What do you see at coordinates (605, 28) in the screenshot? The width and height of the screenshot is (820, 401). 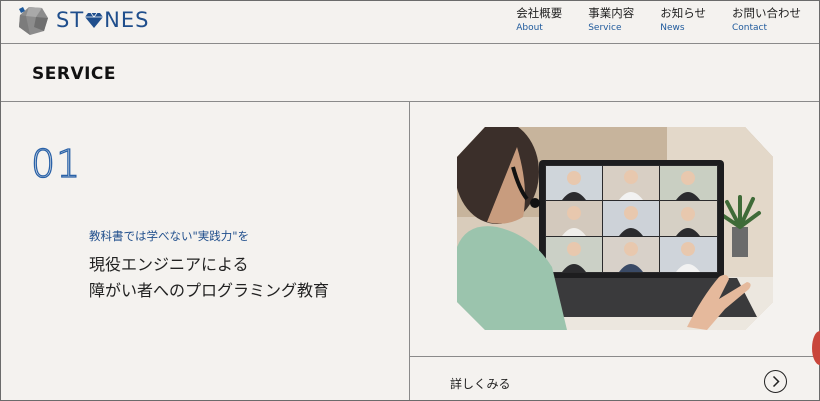 I see `nav-label-en: Service` at bounding box center [605, 28].